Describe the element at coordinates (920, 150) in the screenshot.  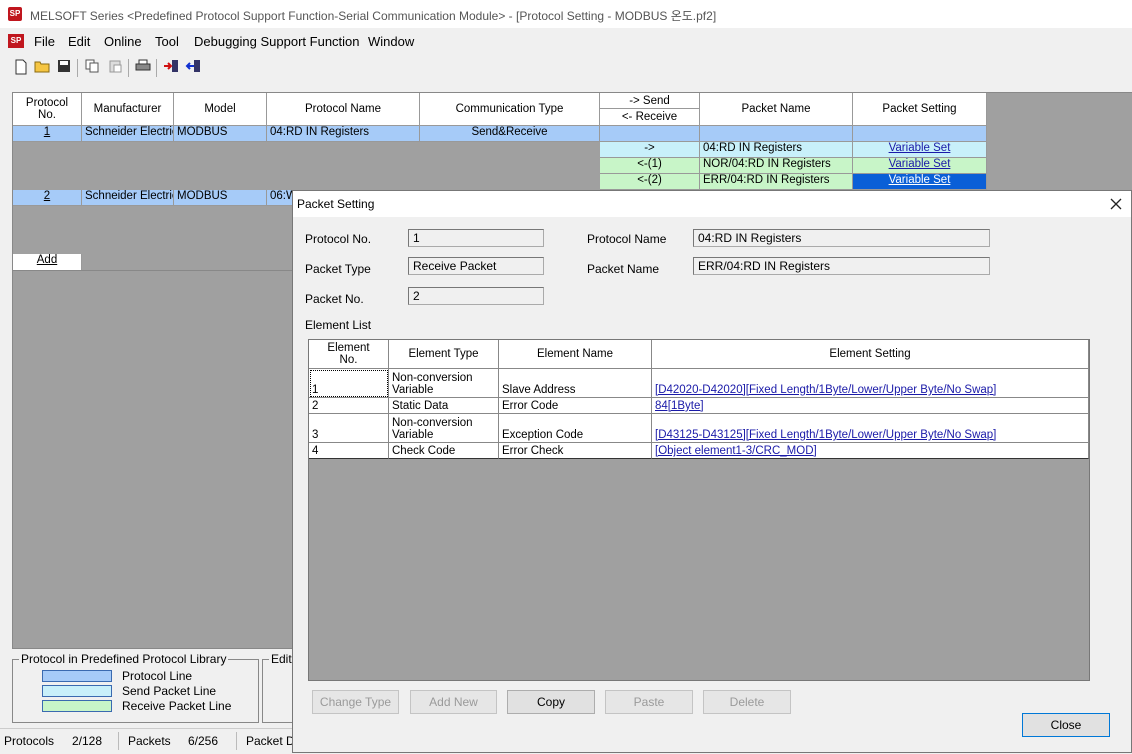
I see `packet-1-variable-set-link: Variable Set` at that location.